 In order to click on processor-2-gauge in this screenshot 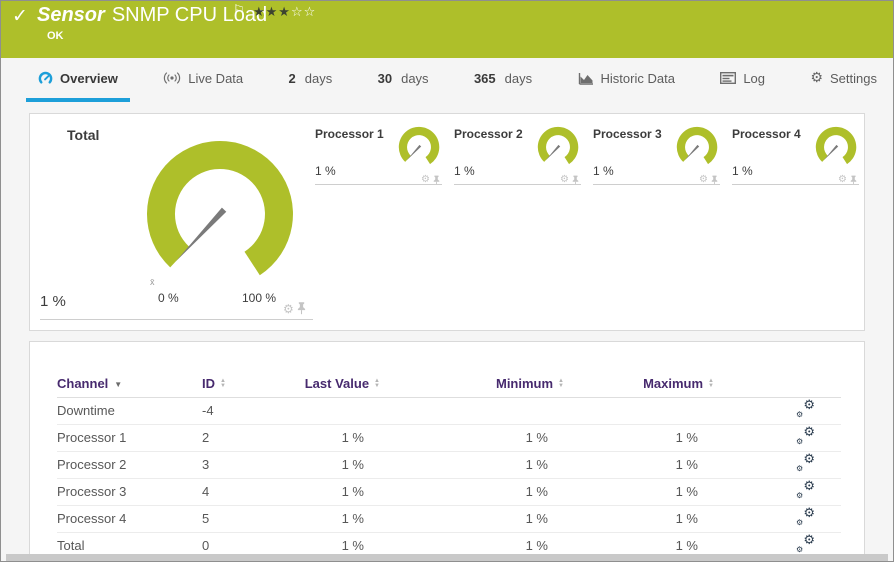, I will do `click(558, 145)`.